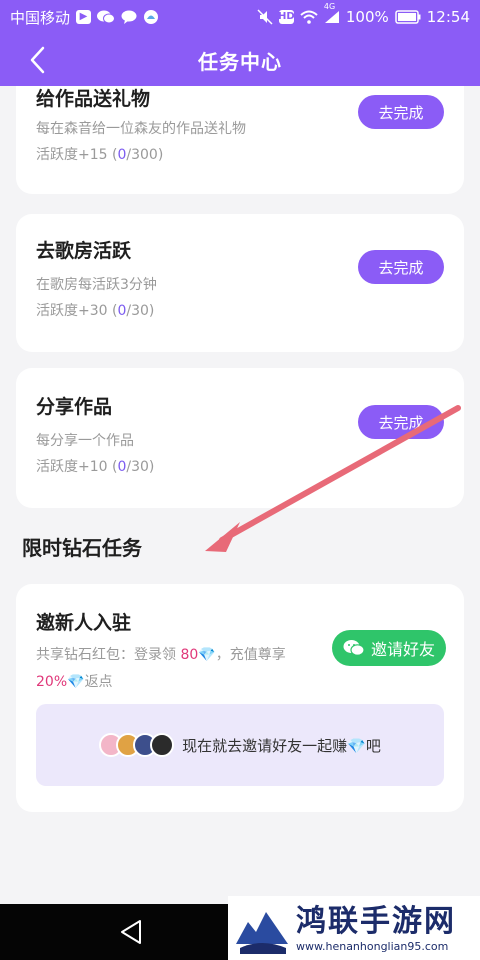  I want to click on status-bar: 中国移动 ▶ HD 4G 100% 12:54, so click(240, 17).